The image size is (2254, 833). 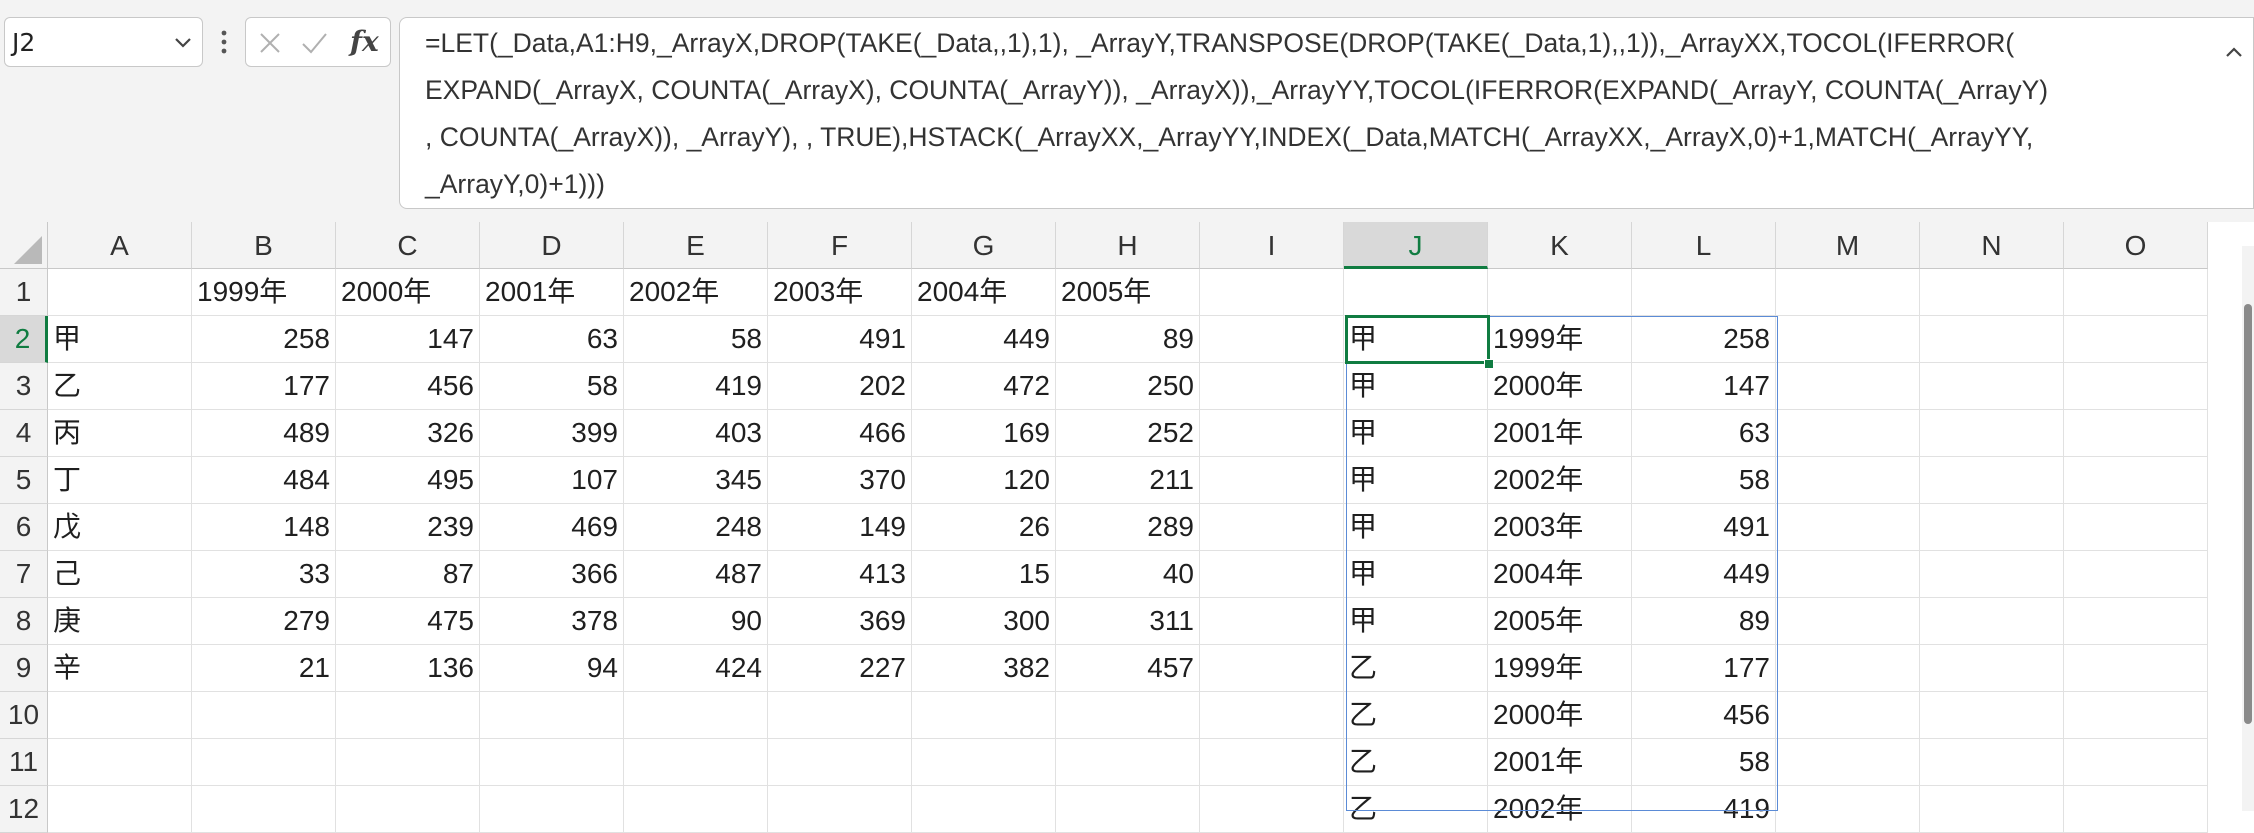 I want to click on row-header-5: 5, so click(x=24, y=480).